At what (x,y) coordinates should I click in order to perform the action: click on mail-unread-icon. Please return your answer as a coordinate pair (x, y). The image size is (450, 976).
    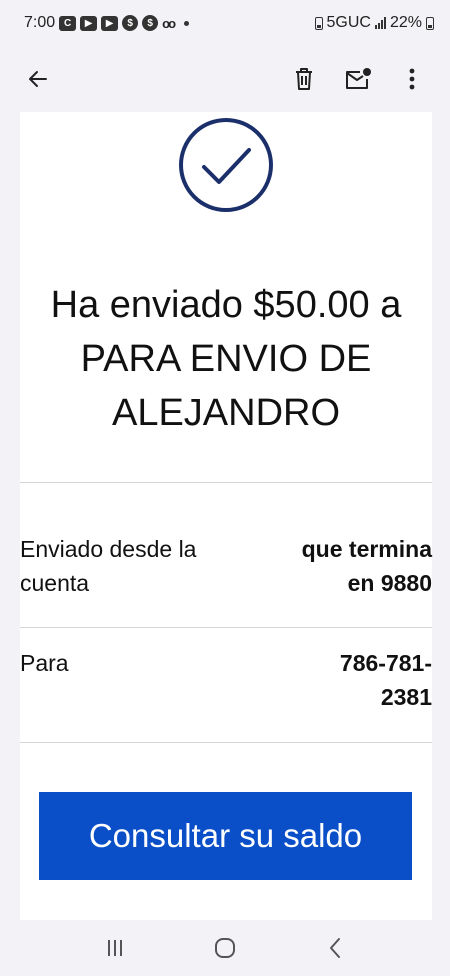
    Looking at the image, I should click on (358, 78).